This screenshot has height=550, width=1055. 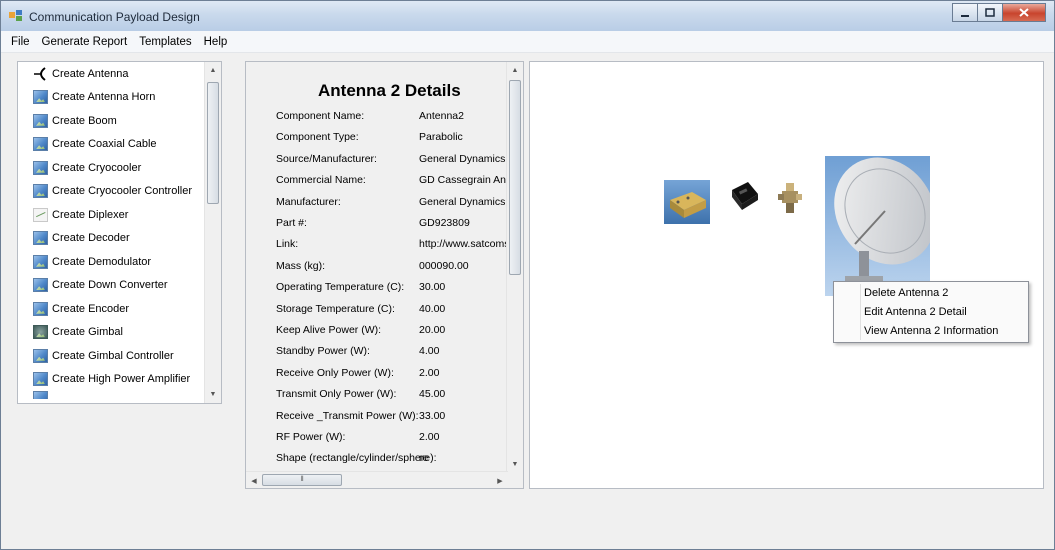 I want to click on context-menu-gutter, so click(x=860, y=312).